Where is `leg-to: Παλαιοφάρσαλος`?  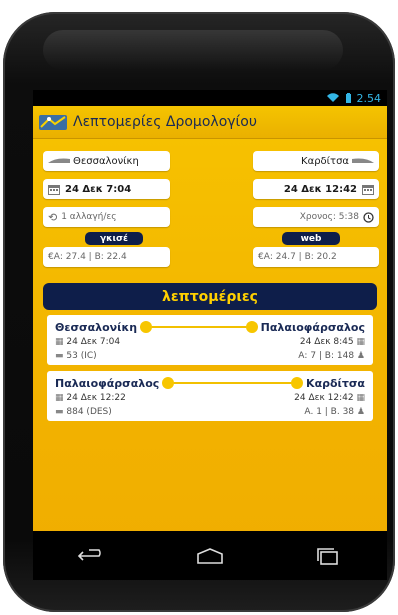
leg-to: Παλαιοφάρσαλος is located at coordinates (312, 327).